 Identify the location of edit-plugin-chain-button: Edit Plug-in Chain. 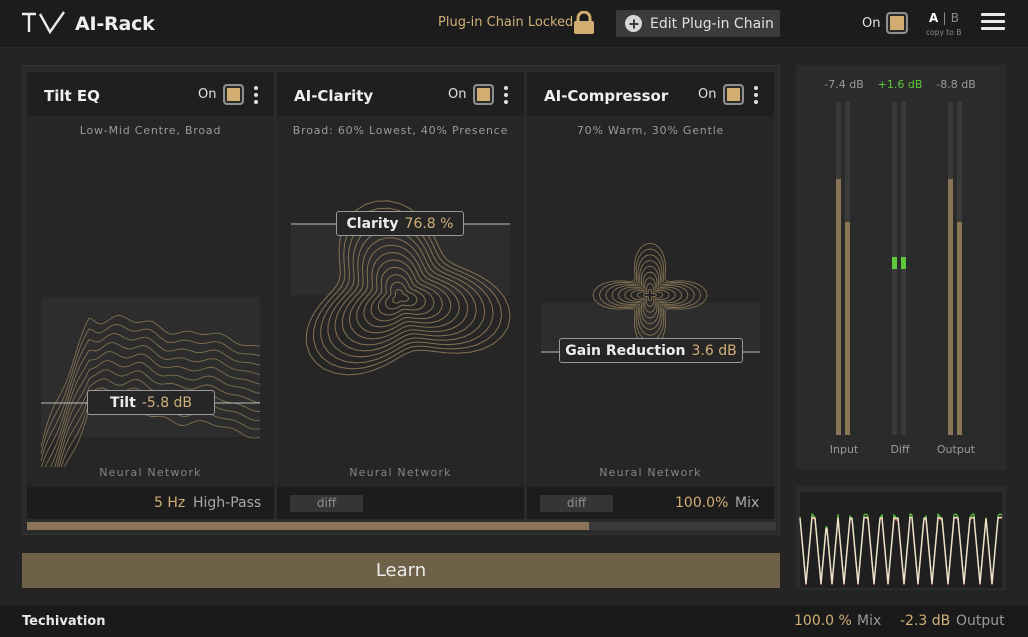
(698, 23).